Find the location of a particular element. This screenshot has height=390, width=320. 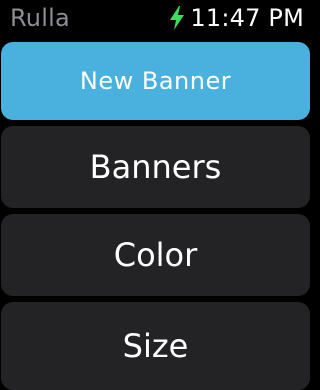

charging-bolt-icon is located at coordinates (177, 18).